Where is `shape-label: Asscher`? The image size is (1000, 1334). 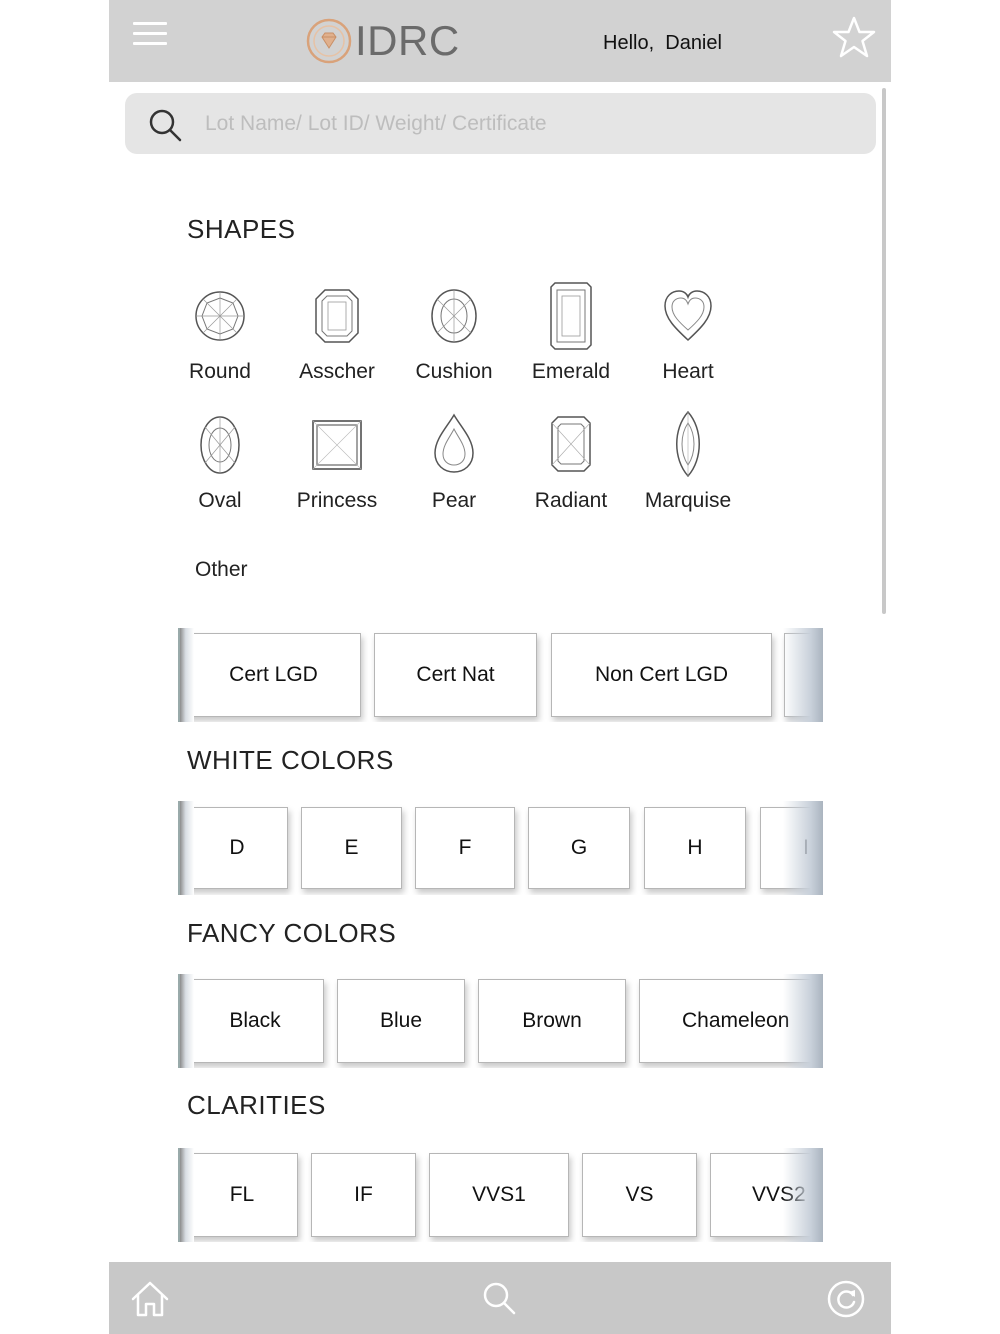 shape-label: Asscher is located at coordinates (337, 371).